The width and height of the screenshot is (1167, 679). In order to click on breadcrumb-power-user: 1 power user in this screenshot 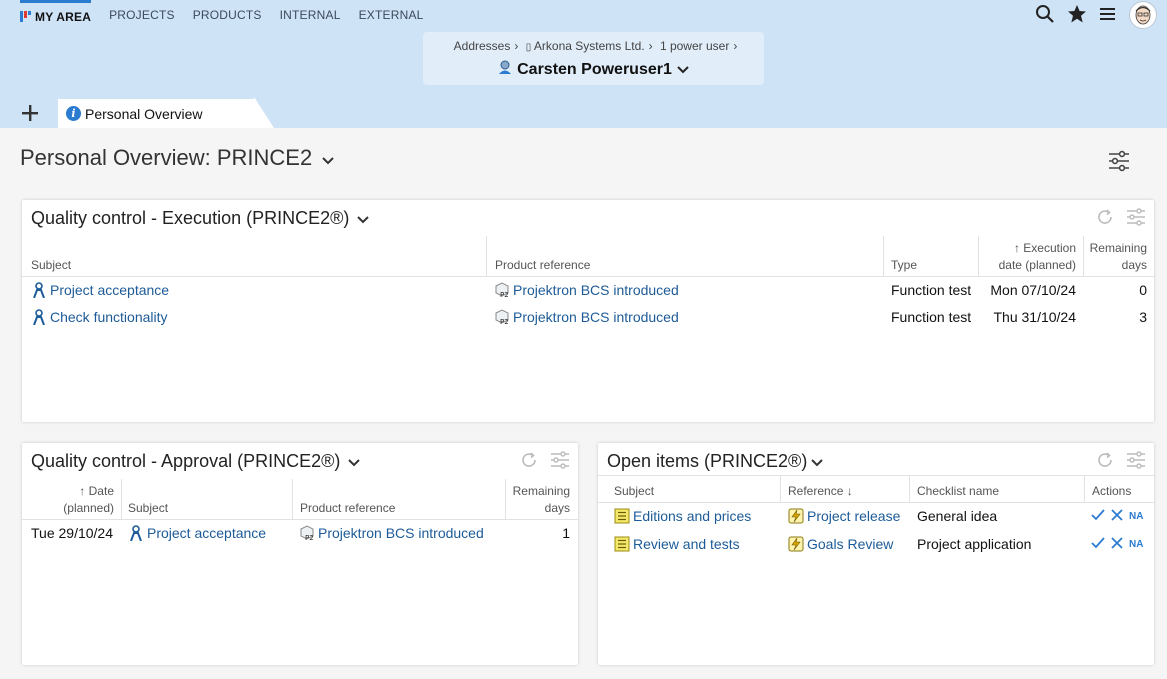, I will do `click(694, 46)`.